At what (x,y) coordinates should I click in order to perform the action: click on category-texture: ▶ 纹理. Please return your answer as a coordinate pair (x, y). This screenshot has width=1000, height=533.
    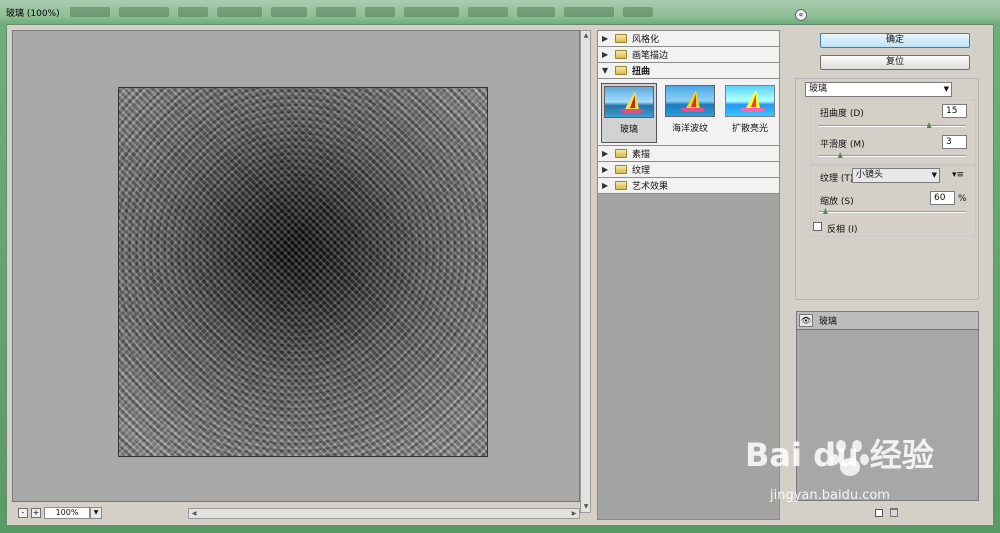
    Looking at the image, I should click on (688, 170).